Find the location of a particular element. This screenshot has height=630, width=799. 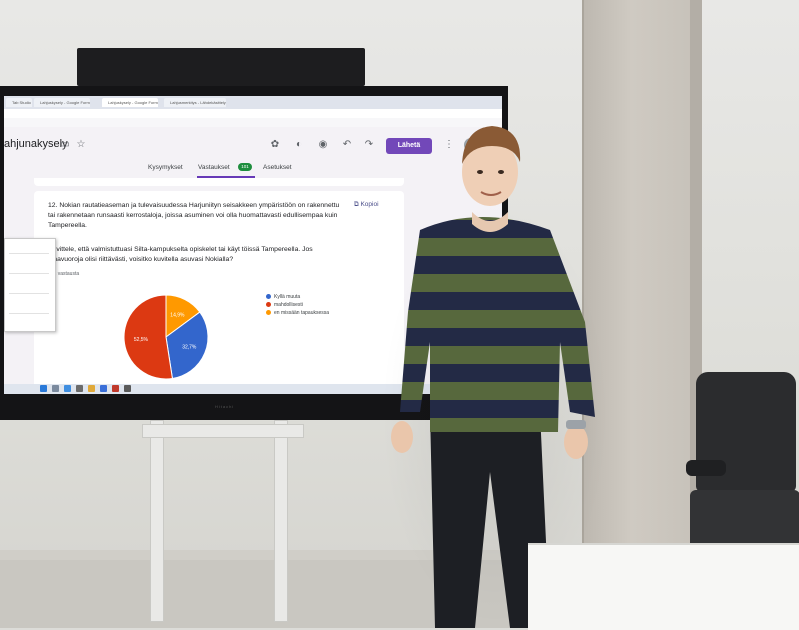

hand-right is located at coordinates (576, 442).